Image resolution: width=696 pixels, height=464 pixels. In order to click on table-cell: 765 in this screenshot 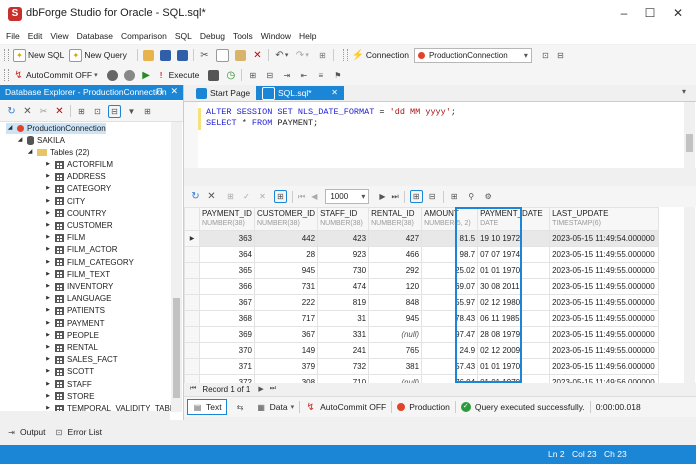, I will do `click(395, 350)`.